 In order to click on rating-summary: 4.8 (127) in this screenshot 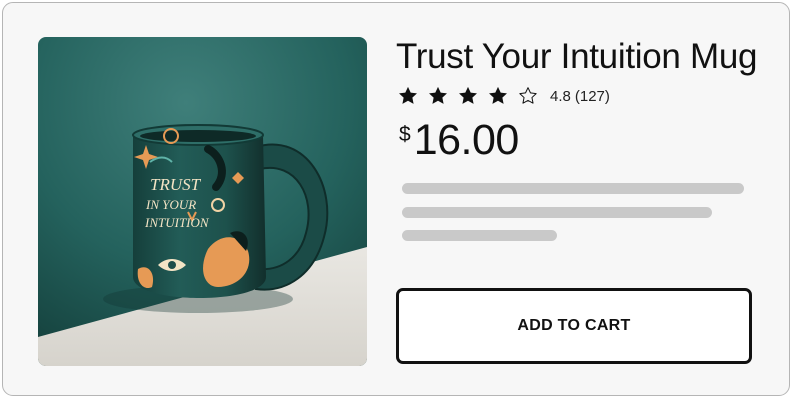, I will do `click(580, 96)`.